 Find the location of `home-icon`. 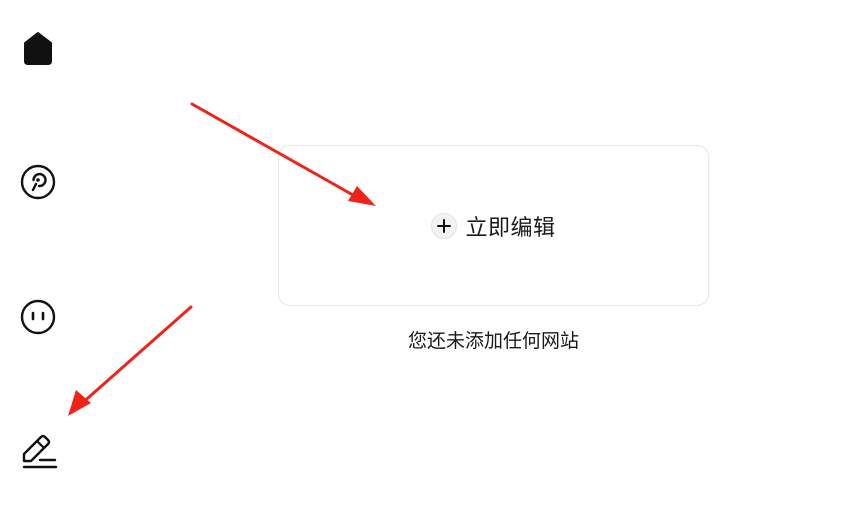

home-icon is located at coordinates (38, 48).